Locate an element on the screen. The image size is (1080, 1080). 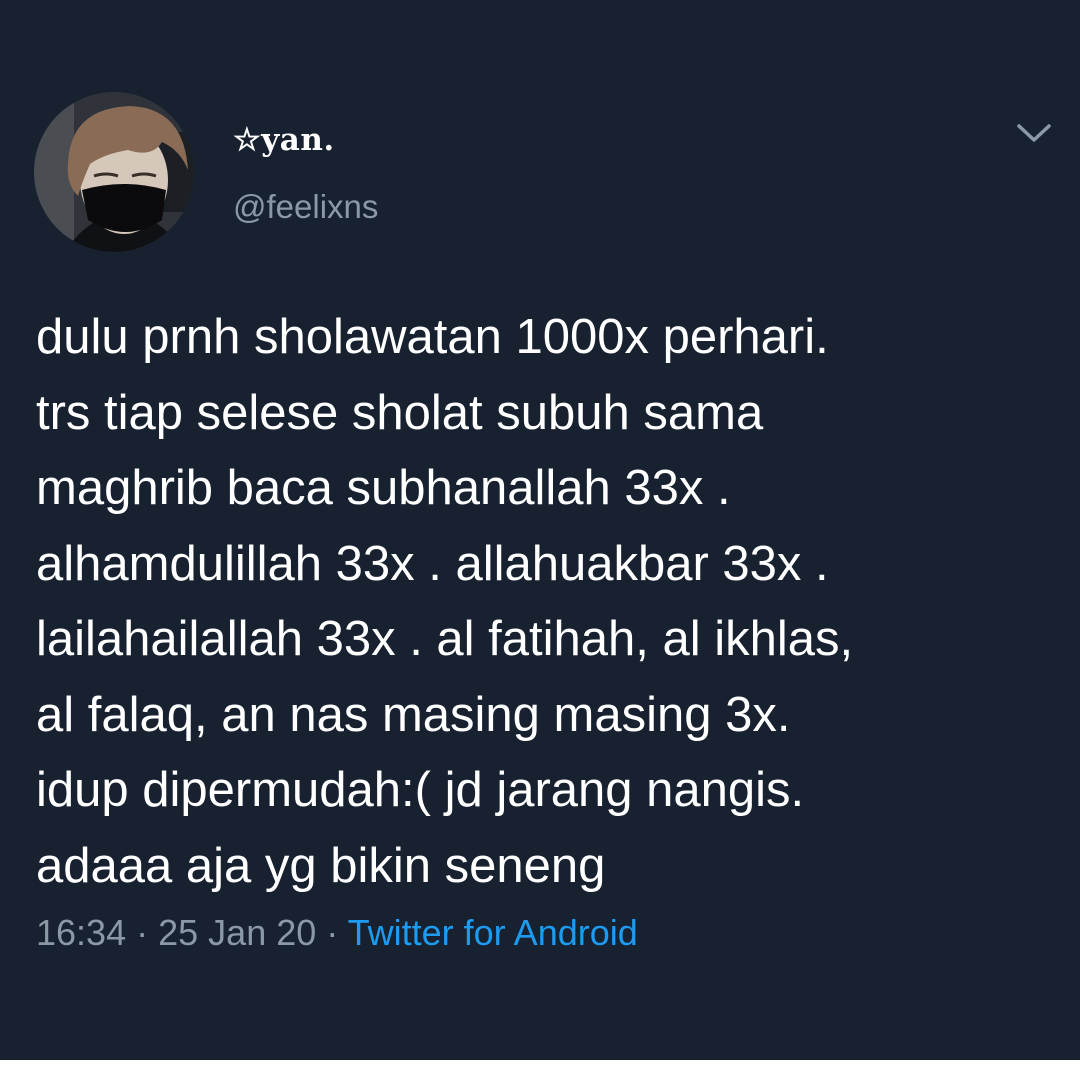
tweet-text-line: idup dipermudah:( jd jarang nangis. is located at coordinates (420, 790).